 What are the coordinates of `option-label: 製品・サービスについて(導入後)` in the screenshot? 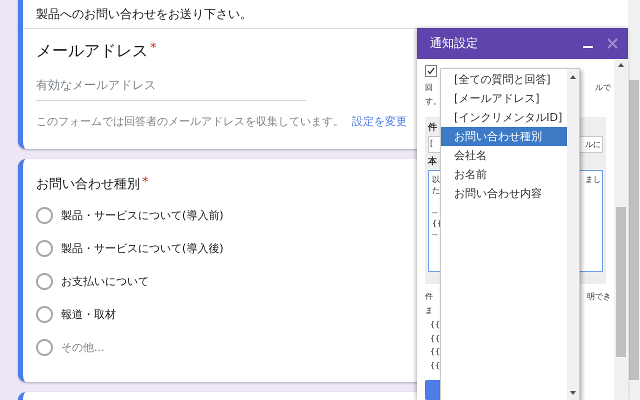 It's located at (142, 248).